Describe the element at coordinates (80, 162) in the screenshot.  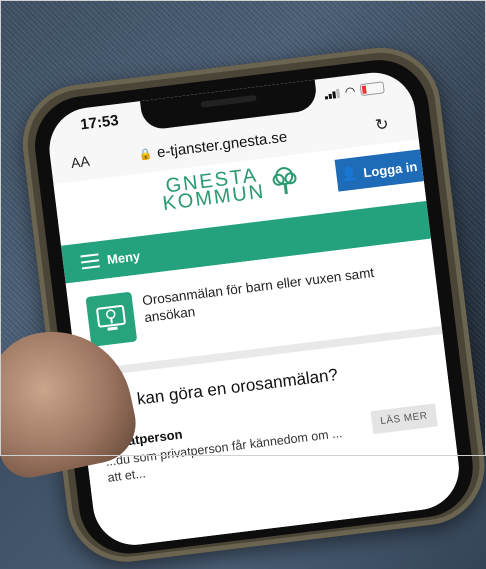
I see `text-size-button: AA` at that location.